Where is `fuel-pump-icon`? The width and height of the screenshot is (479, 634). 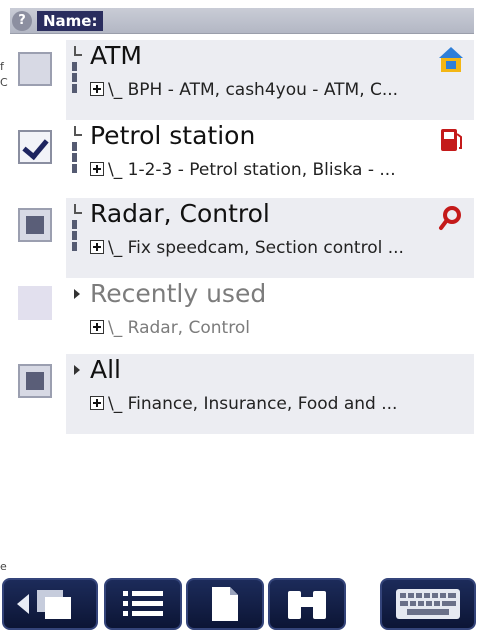 fuel-pump-icon is located at coordinates (451, 140).